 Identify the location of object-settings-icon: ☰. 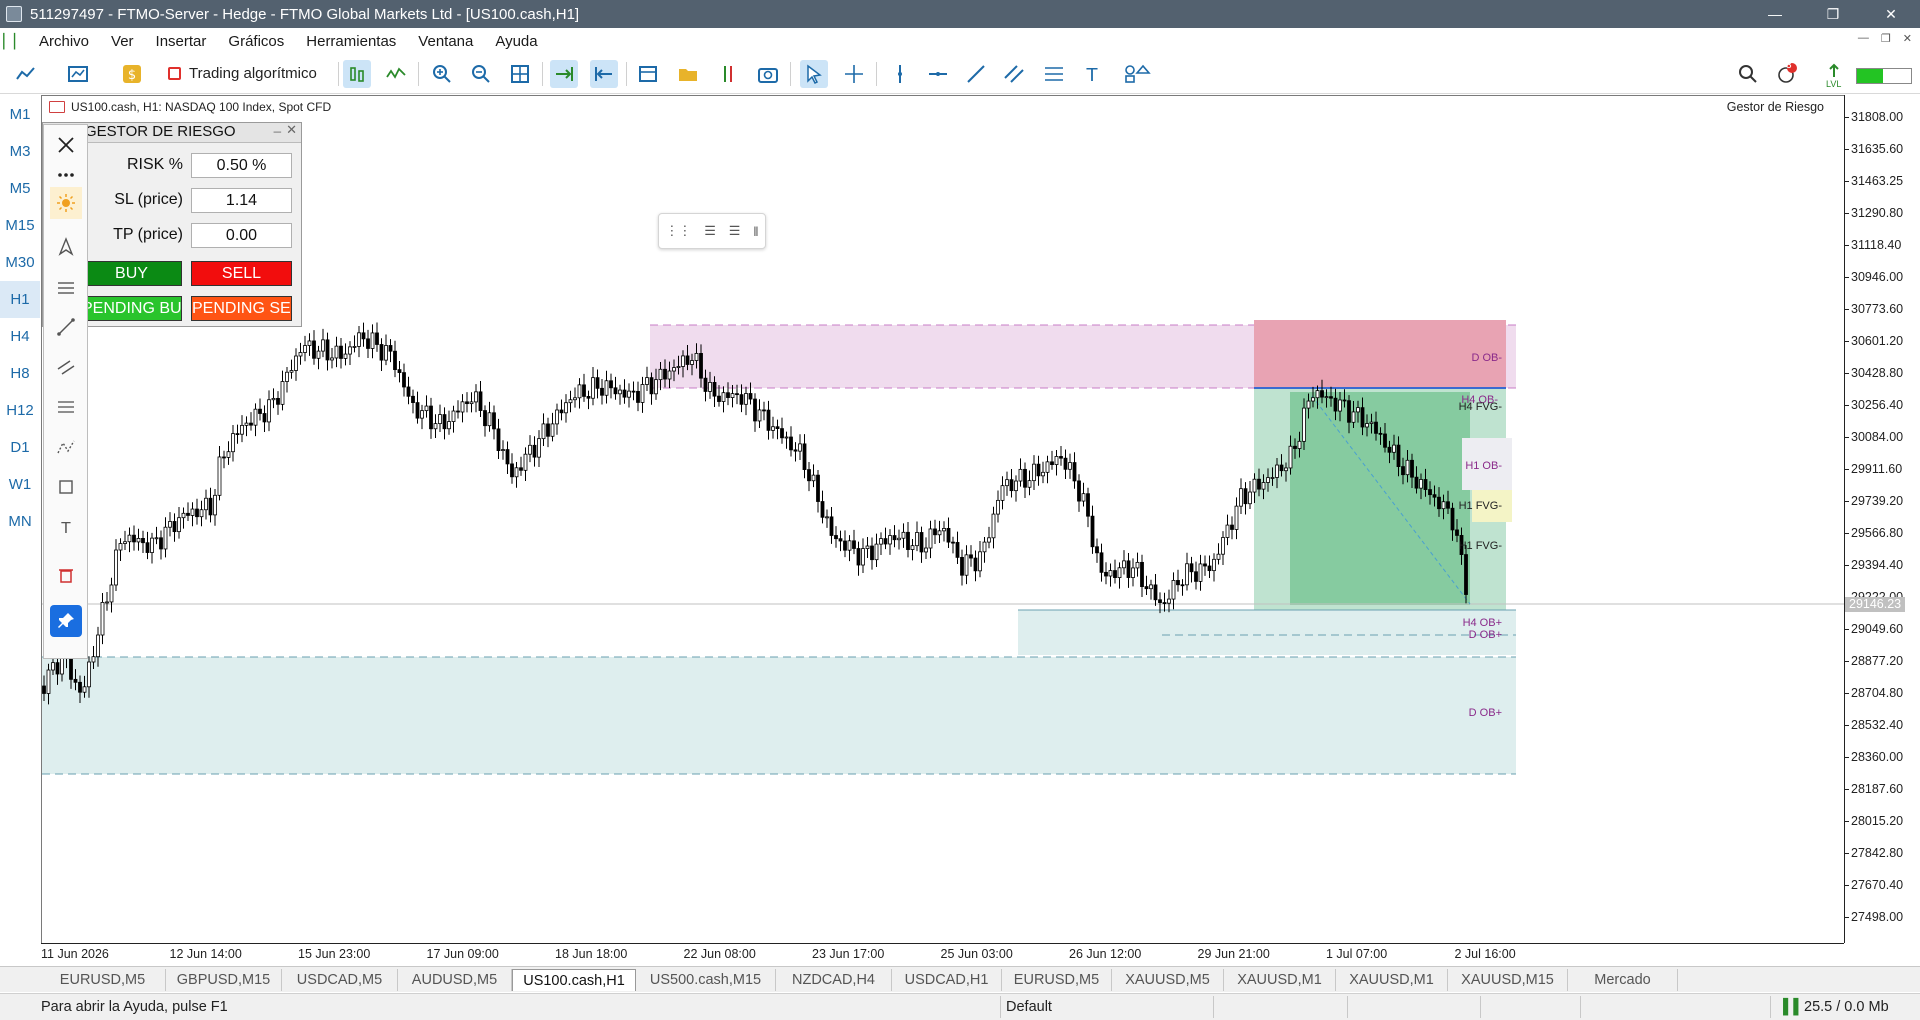
(710, 231).